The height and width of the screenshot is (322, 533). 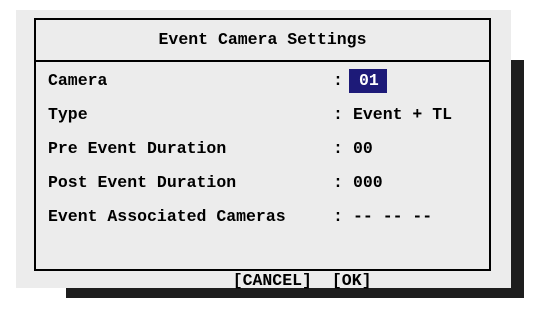 What do you see at coordinates (338, 148) in the screenshot?
I see `pre-event-duration-colon: :` at bounding box center [338, 148].